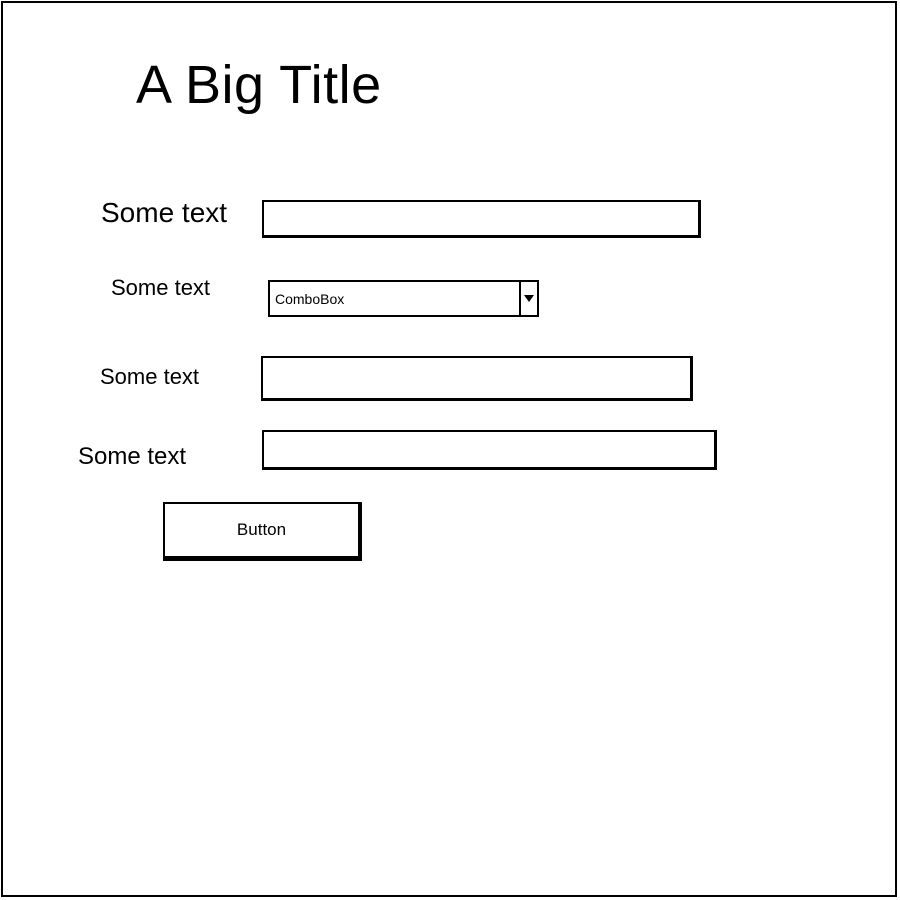 Image resolution: width=900 pixels, height=900 pixels. Describe the element at coordinates (403, 298) in the screenshot. I see `combobox: ComboBox` at that location.